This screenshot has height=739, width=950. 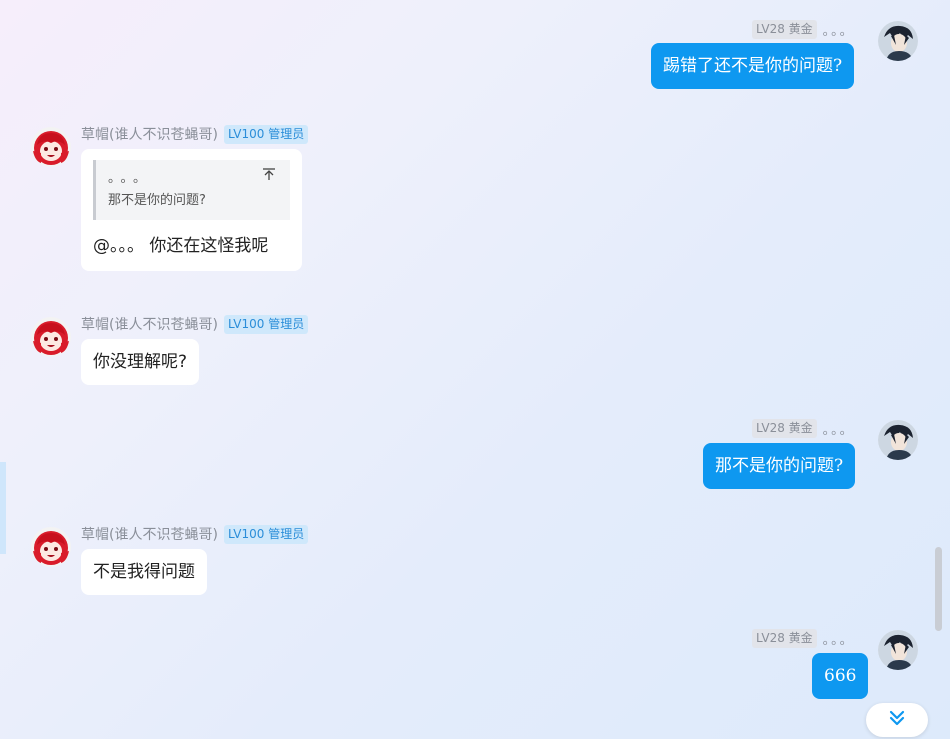 I want to click on quoted-text: 那不是你的问题?, so click(x=157, y=200).